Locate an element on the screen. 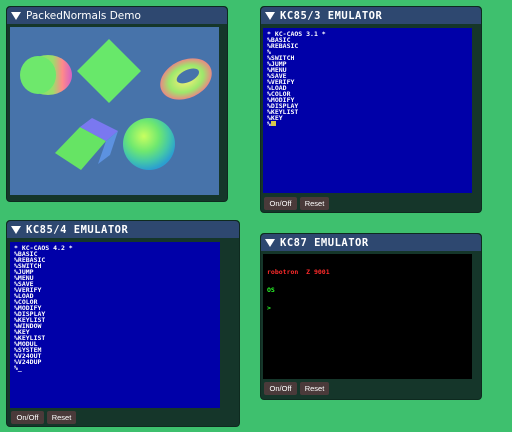 Image resolution: width=512 pixels, height=432 pixels. sphere-shape is located at coordinates (149, 144).